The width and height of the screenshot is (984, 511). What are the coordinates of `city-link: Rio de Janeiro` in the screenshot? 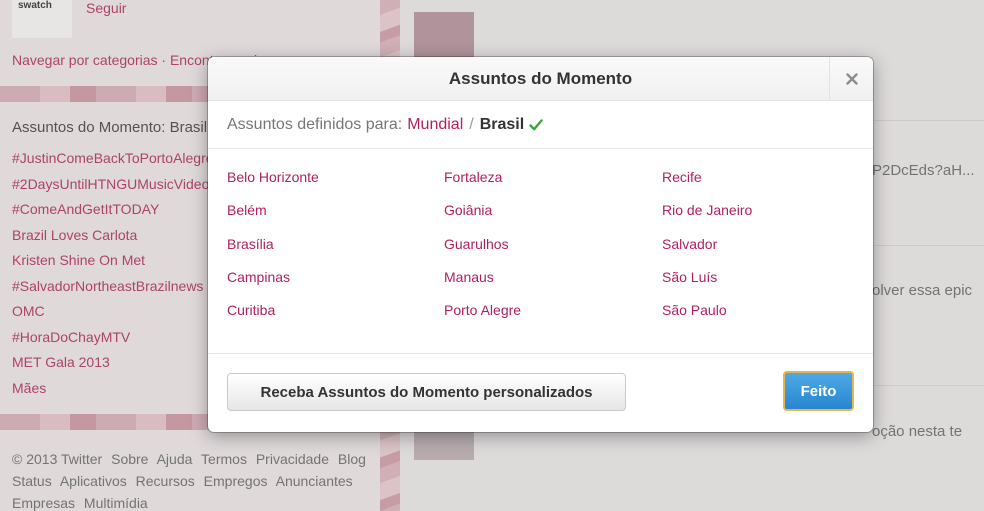 It's located at (707, 218).